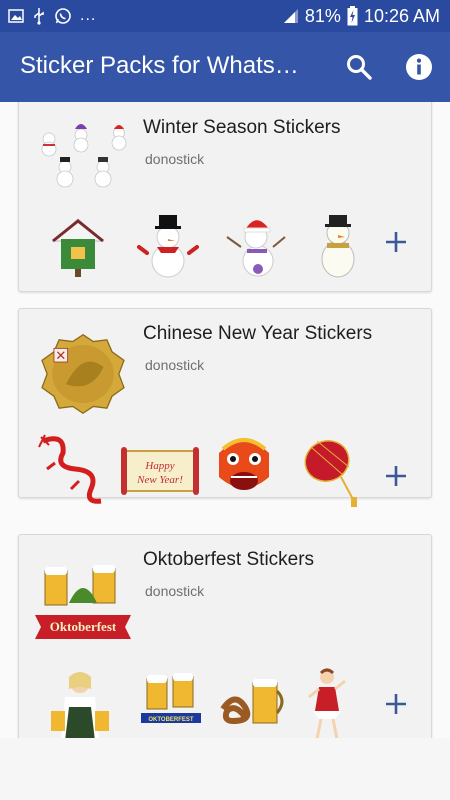  Describe the element at coordinates (171, 698) in the screenshot. I see `beer-mugs-sticker: OKTOBERFEST` at that location.